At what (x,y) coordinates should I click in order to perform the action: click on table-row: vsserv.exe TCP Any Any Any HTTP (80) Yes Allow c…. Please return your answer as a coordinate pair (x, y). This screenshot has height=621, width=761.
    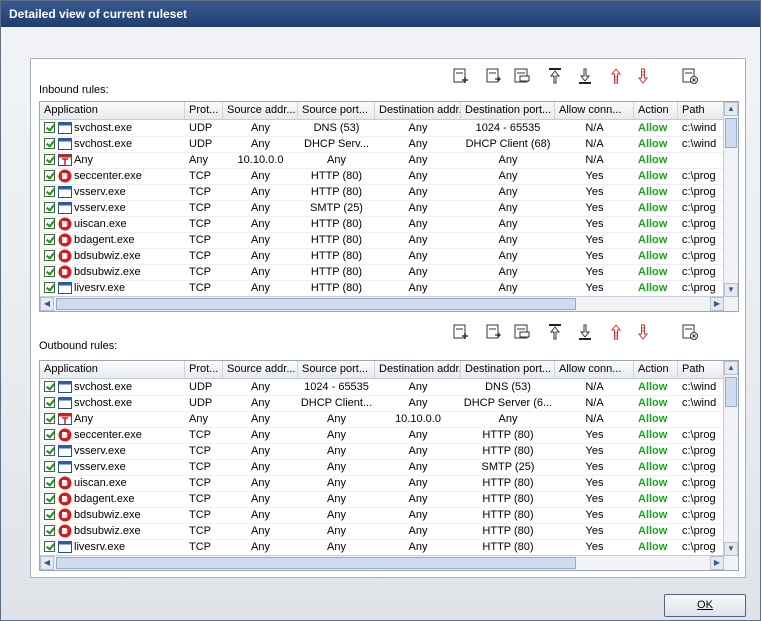
    Looking at the image, I should click on (382, 451).